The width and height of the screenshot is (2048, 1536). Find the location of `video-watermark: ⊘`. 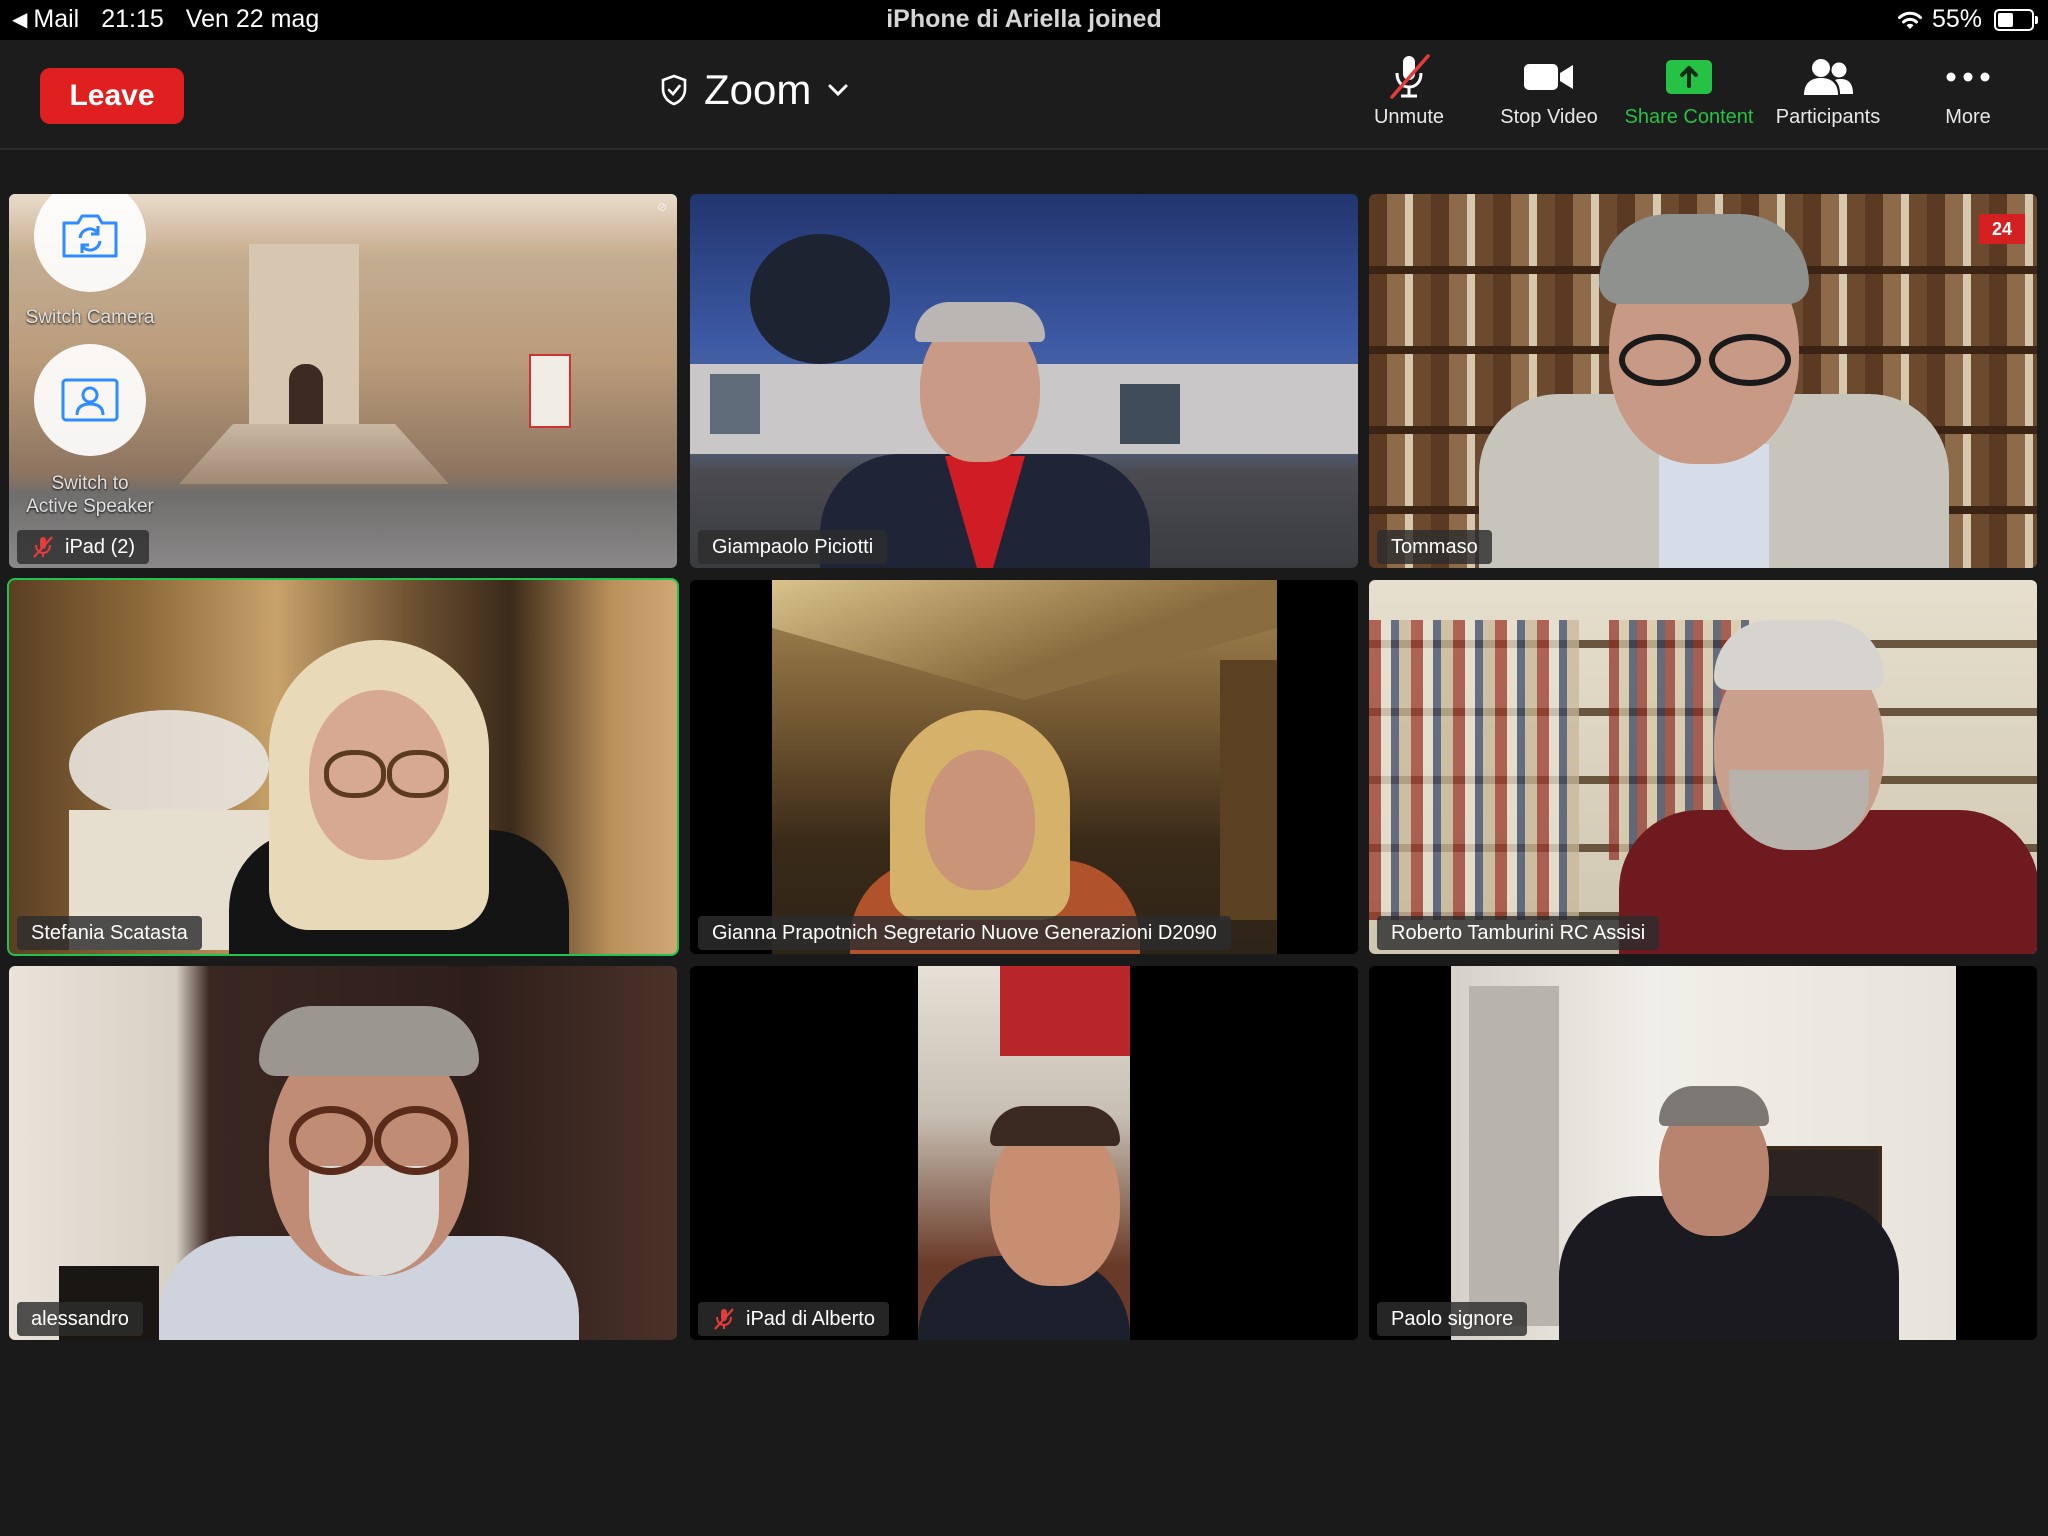

video-watermark: ⊘ is located at coordinates (661, 207).